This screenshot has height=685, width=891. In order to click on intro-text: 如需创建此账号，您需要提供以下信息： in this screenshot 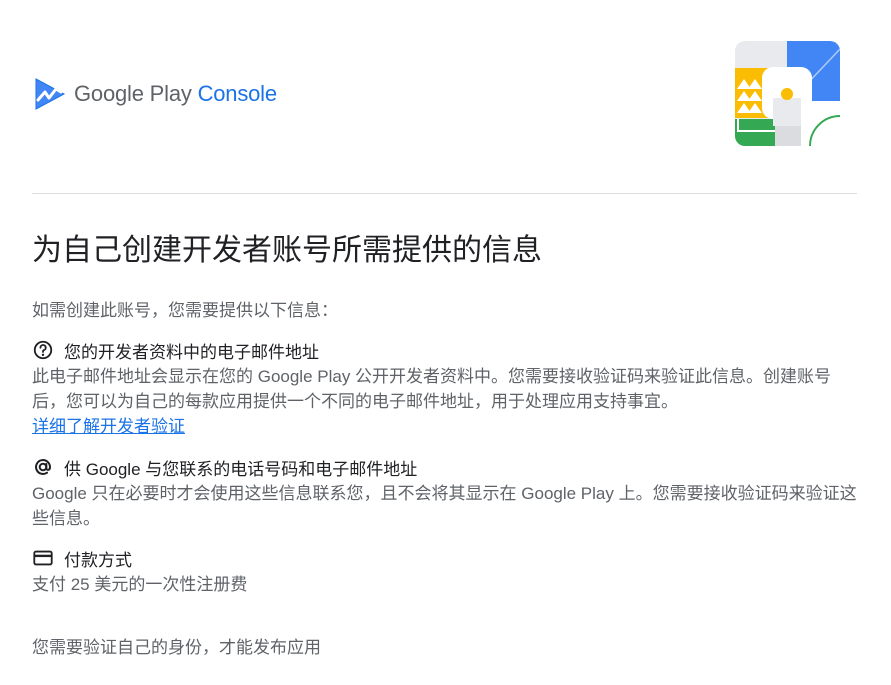, I will do `click(185, 310)`.